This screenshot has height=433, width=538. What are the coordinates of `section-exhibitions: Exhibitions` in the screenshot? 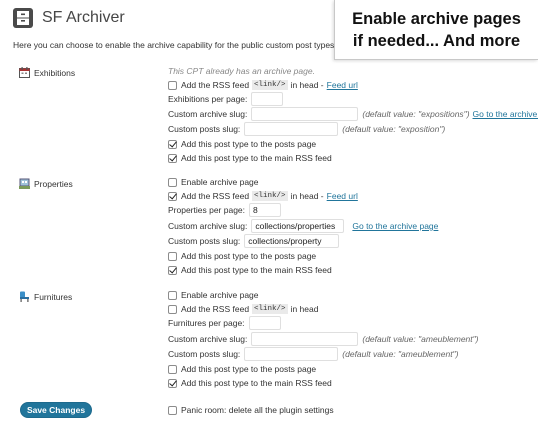 It's located at (47, 72).